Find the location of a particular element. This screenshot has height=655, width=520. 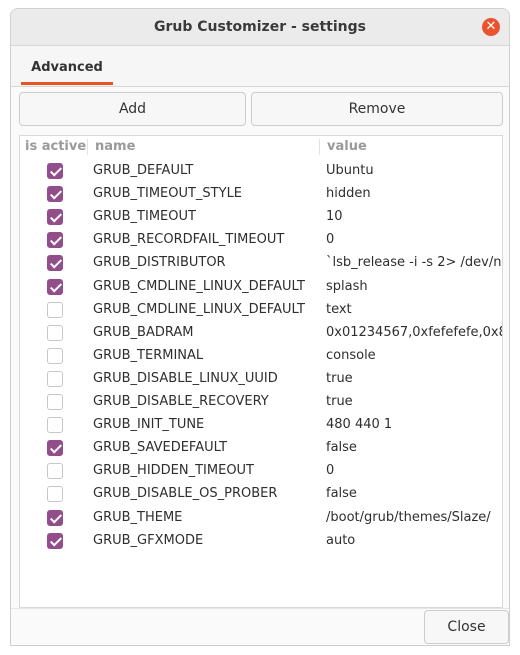

setting-value: 0x01234567,0xfefefefe,0x8 is located at coordinates (414, 332).